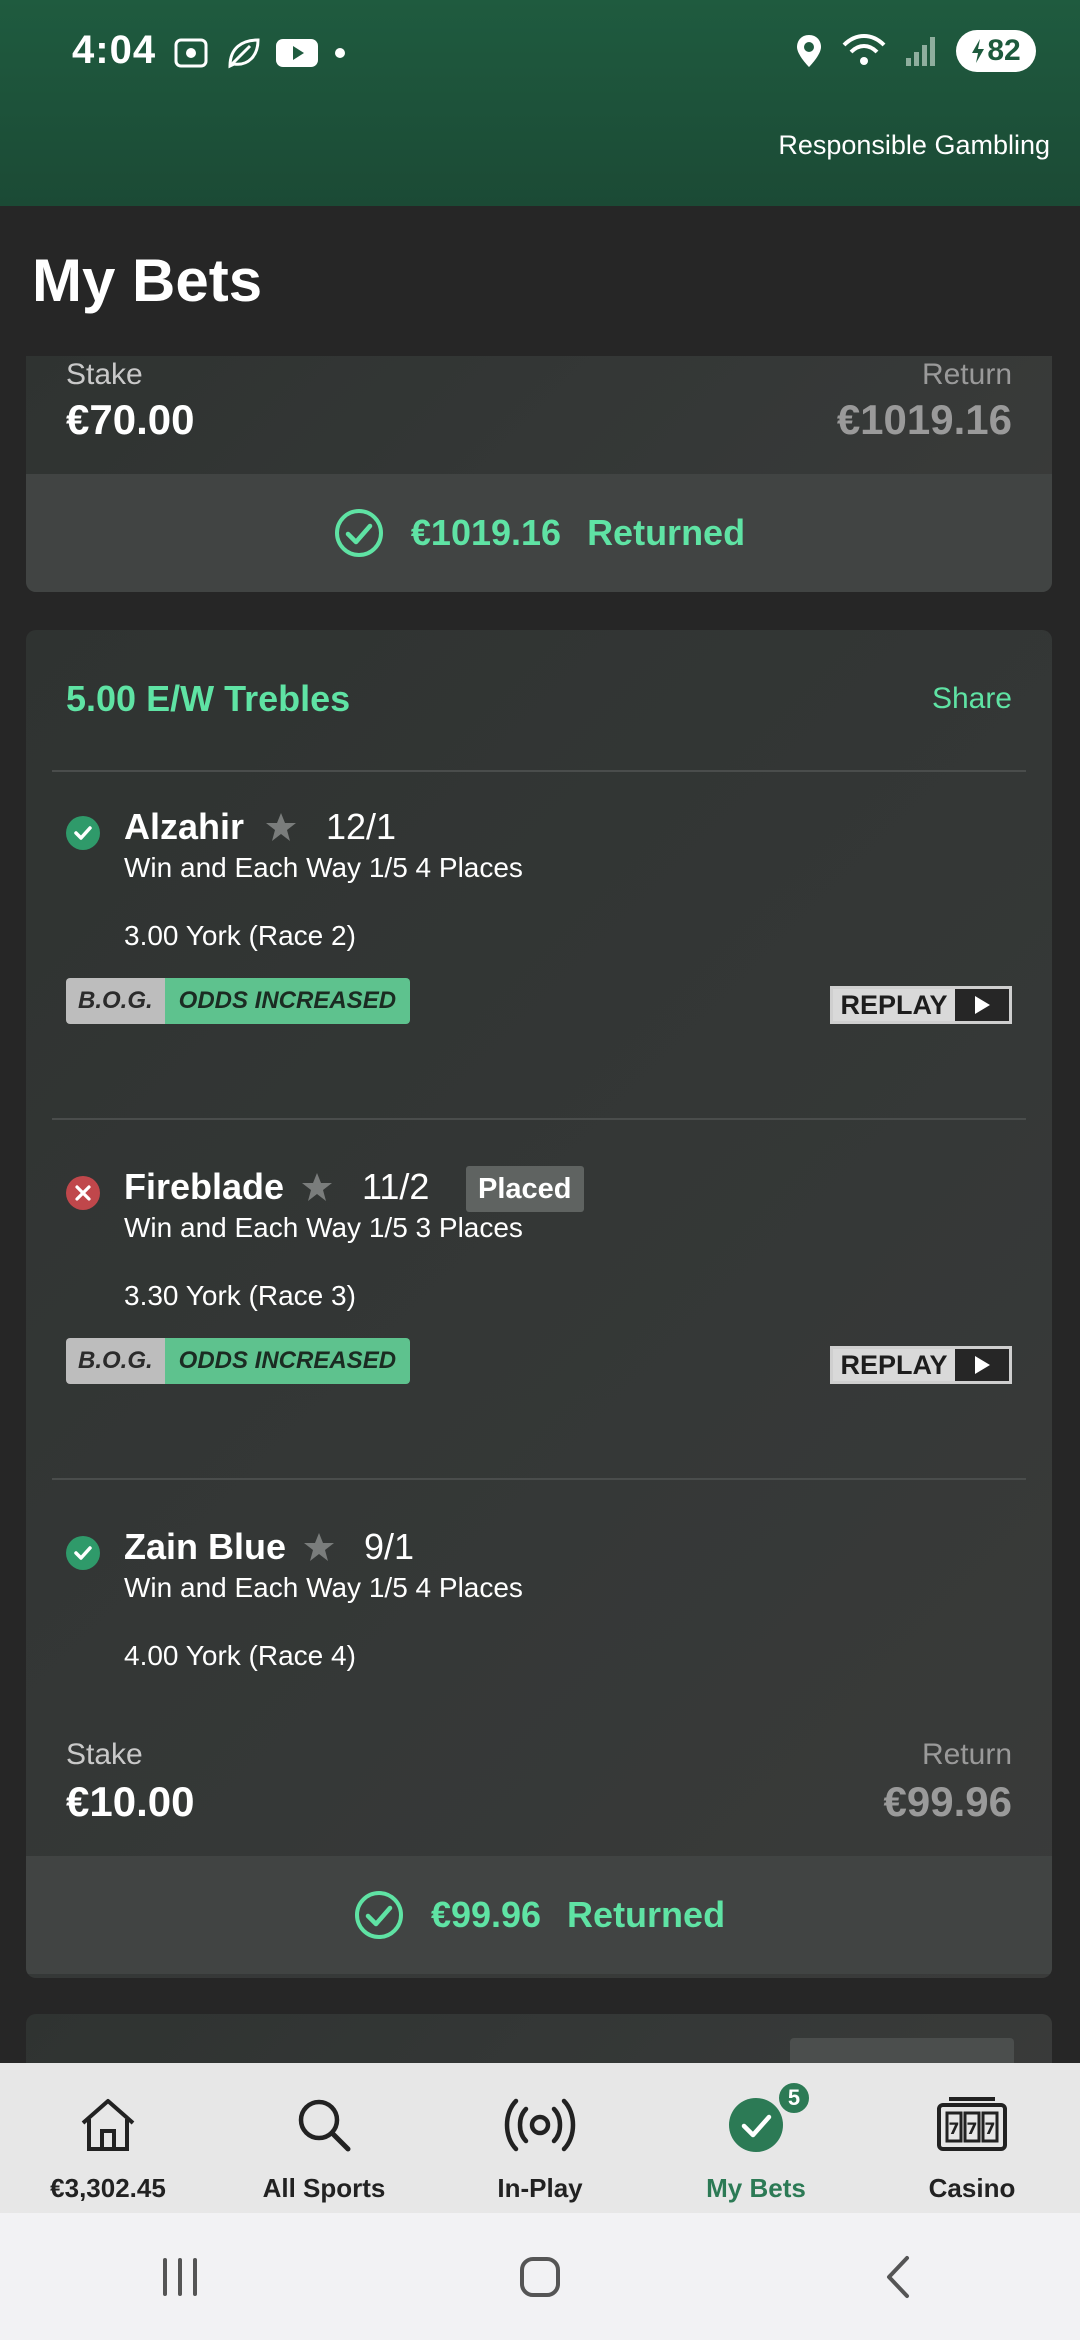  What do you see at coordinates (794, 2098) in the screenshot?
I see `my-bets-count-badge: 5` at bounding box center [794, 2098].